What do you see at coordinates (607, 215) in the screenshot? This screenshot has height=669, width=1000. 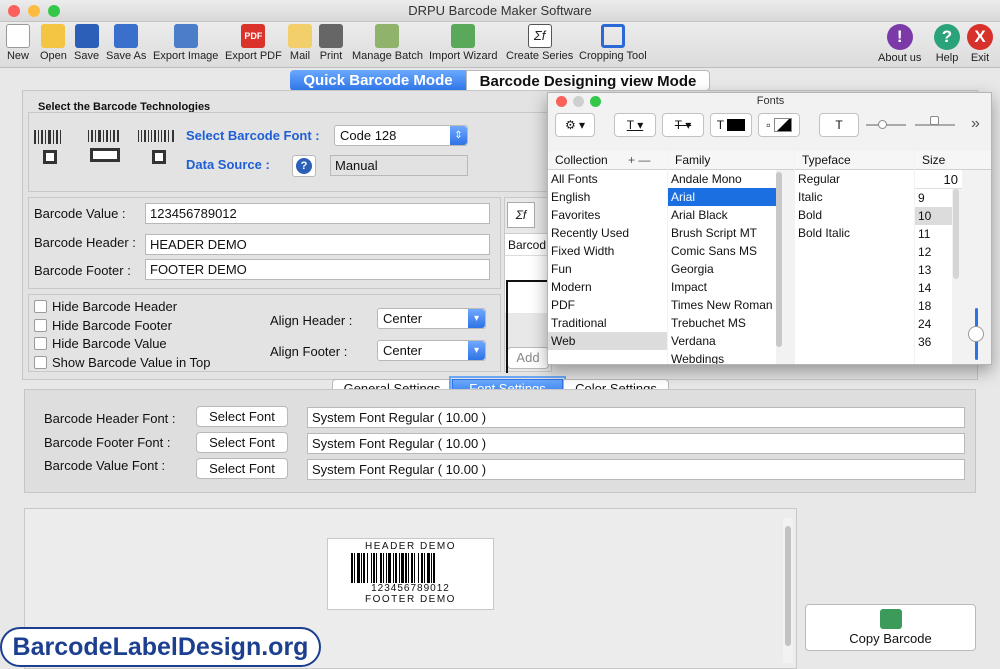 I see `collection-item: Favorites` at bounding box center [607, 215].